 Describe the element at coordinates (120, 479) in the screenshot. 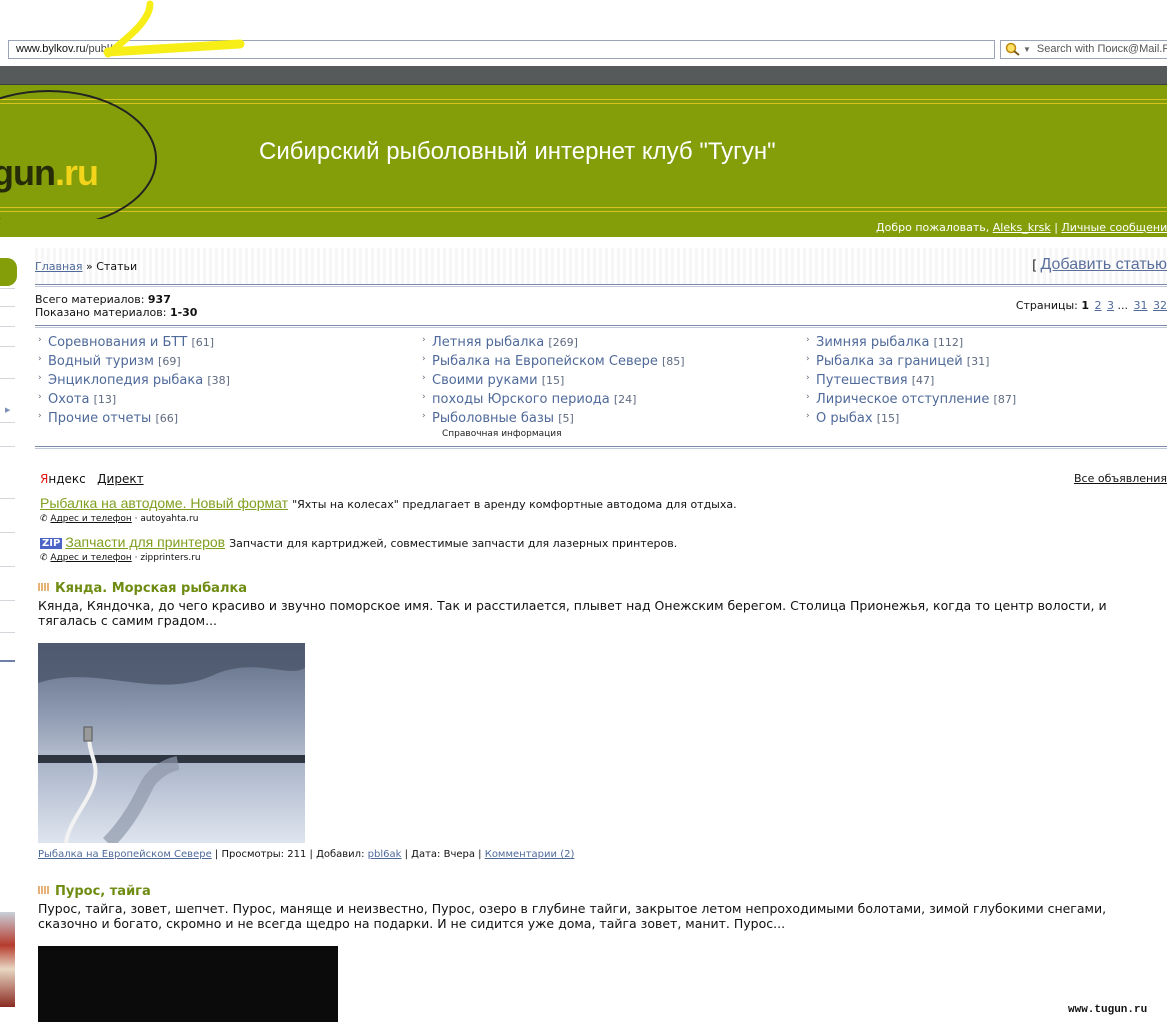

I see `direct-link: Директ` at that location.